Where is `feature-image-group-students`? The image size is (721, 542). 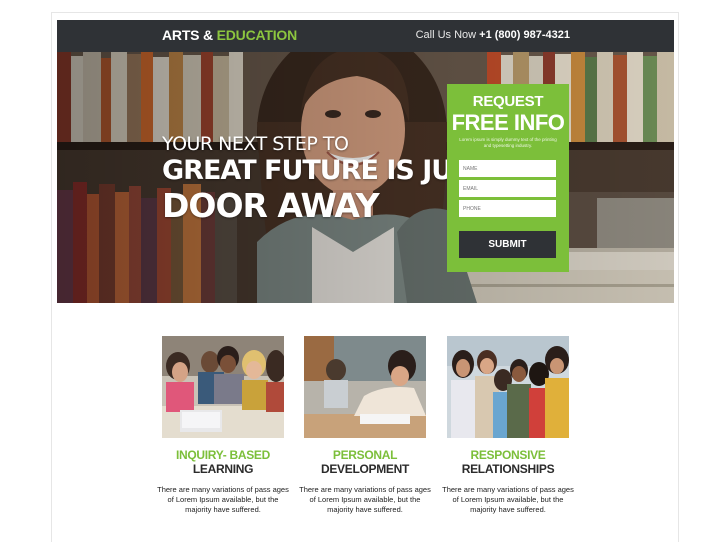
feature-image-group-students is located at coordinates (508, 387).